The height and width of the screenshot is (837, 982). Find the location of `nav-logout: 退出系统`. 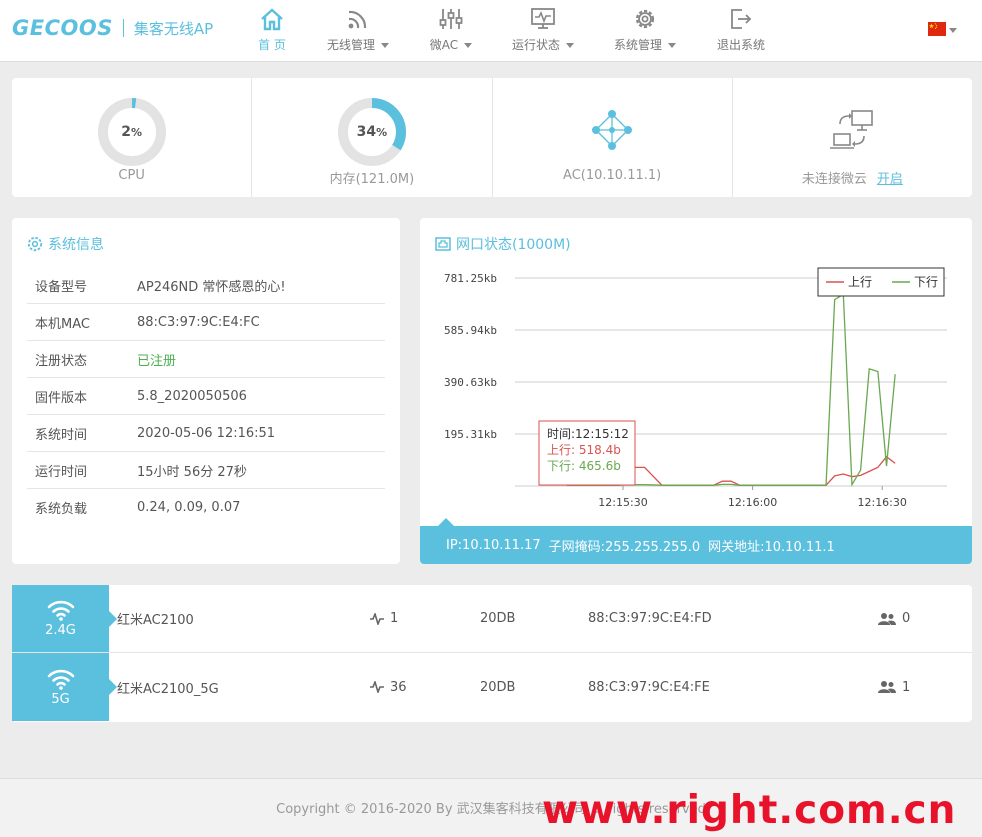

nav-logout: 退出系统 is located at coordinates (741, 31).